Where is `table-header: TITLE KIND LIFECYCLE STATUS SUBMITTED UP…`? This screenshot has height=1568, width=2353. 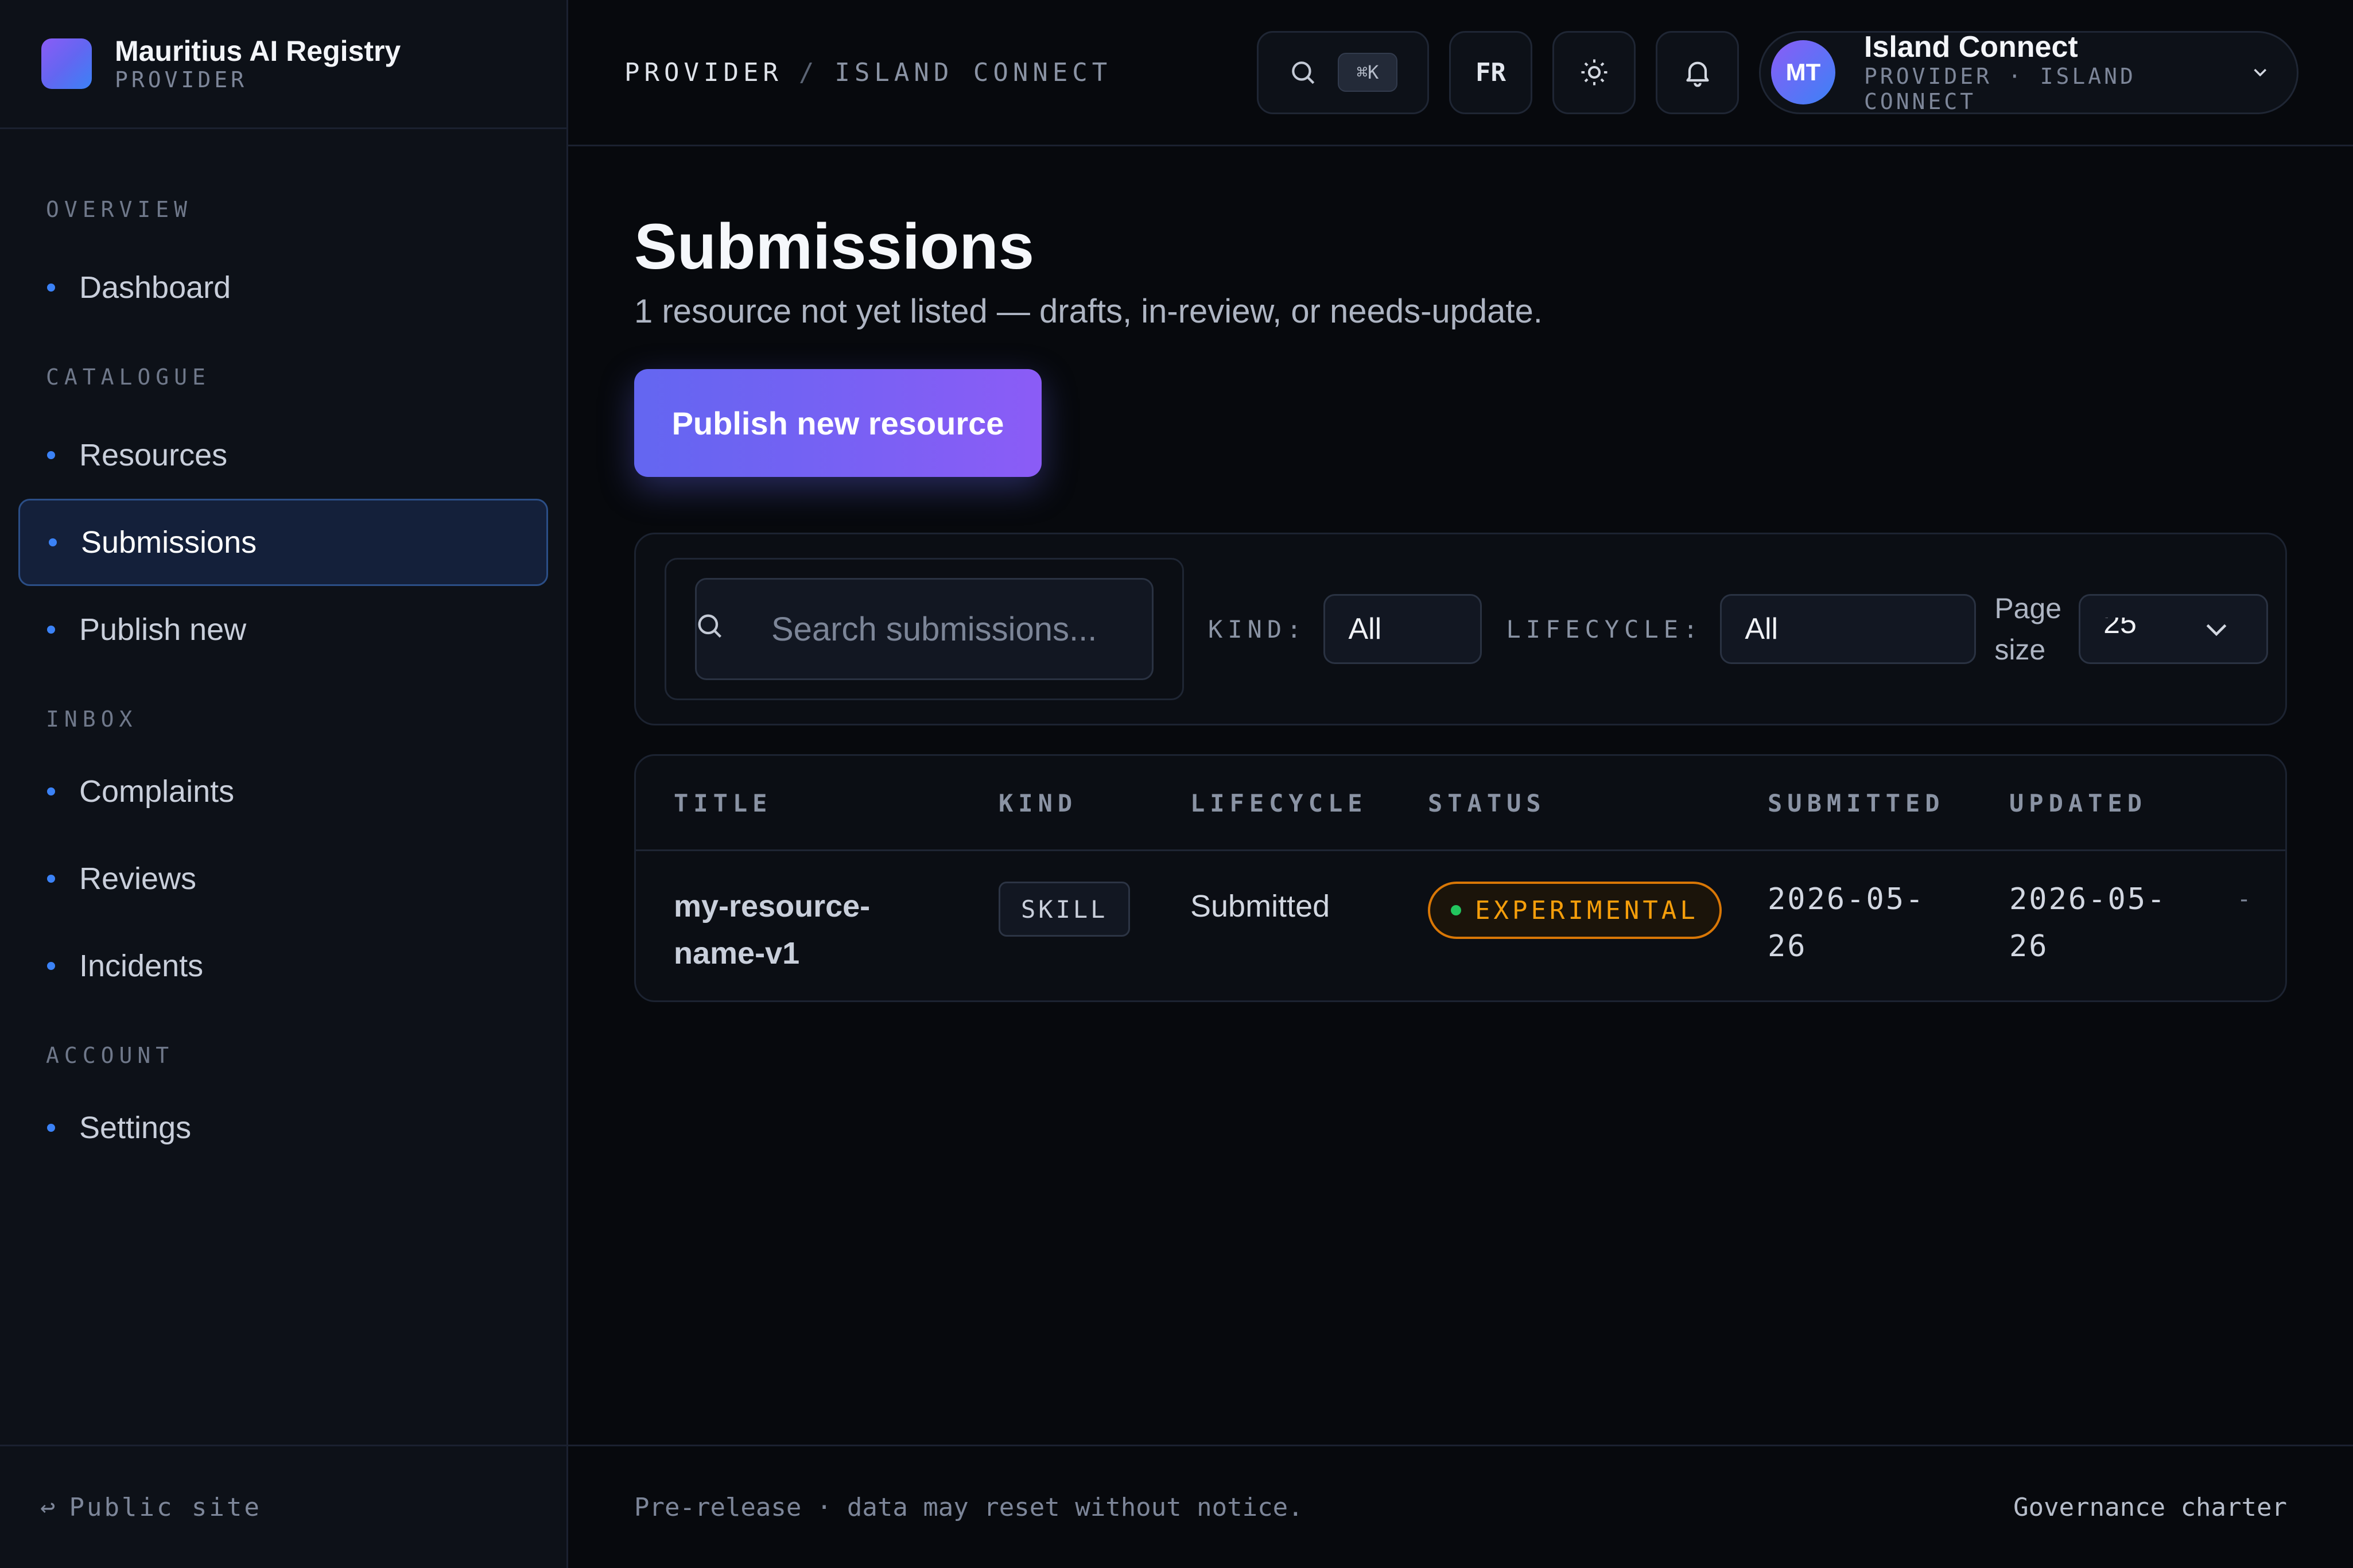 table-header: TITLE KIND LIFECYCLE STATUS SUBMITTED UP… is located at coordinates (1460, 803).